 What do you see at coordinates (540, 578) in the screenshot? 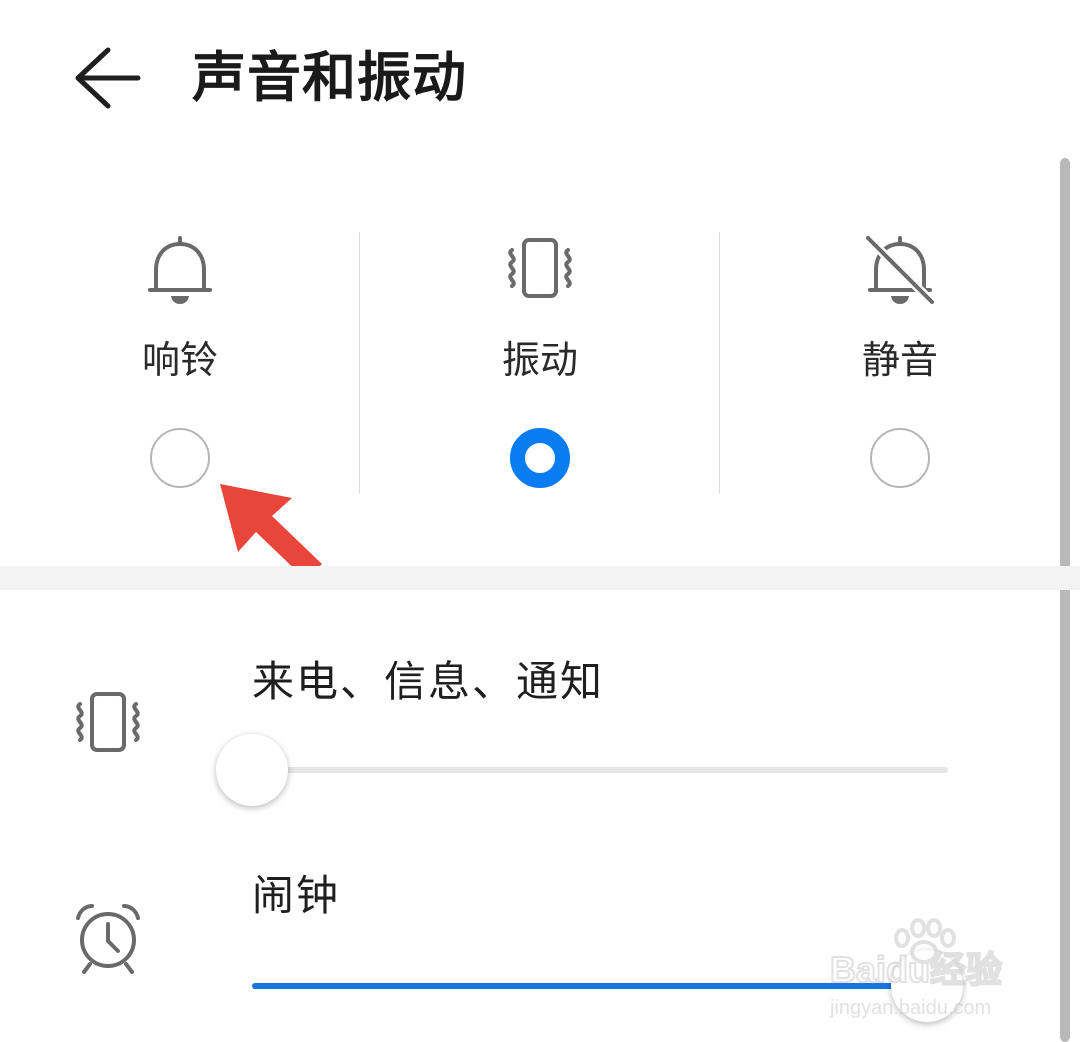
I see `section-divider` at bounding box center [540, 578].